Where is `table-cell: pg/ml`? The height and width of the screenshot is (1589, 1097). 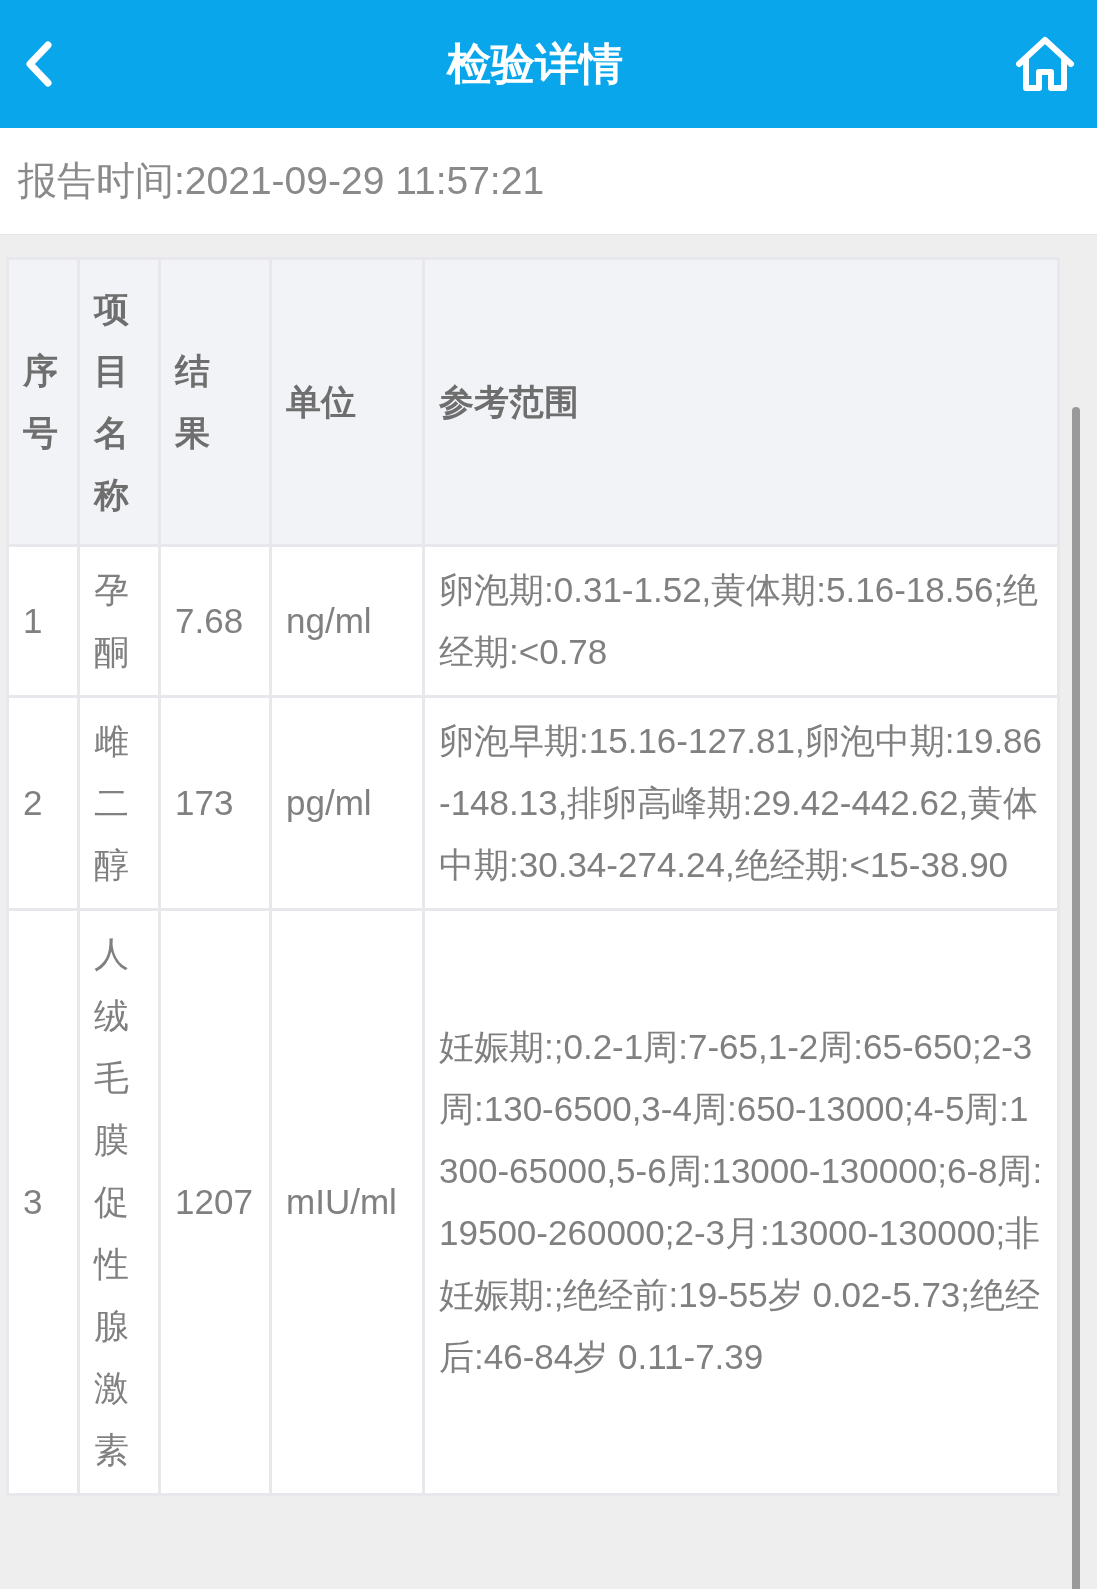
table-cell: pg/ml is located at coordinates (347, 803).